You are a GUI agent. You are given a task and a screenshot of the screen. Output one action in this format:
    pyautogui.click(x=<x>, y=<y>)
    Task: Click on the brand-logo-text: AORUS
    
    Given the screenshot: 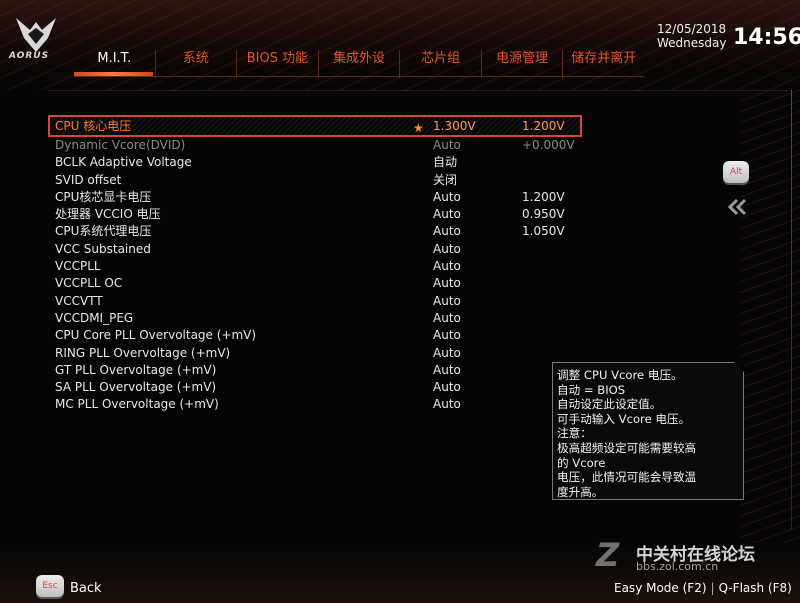 What is the action you would take?
    pyautogui.click(x=29, y=56)
    